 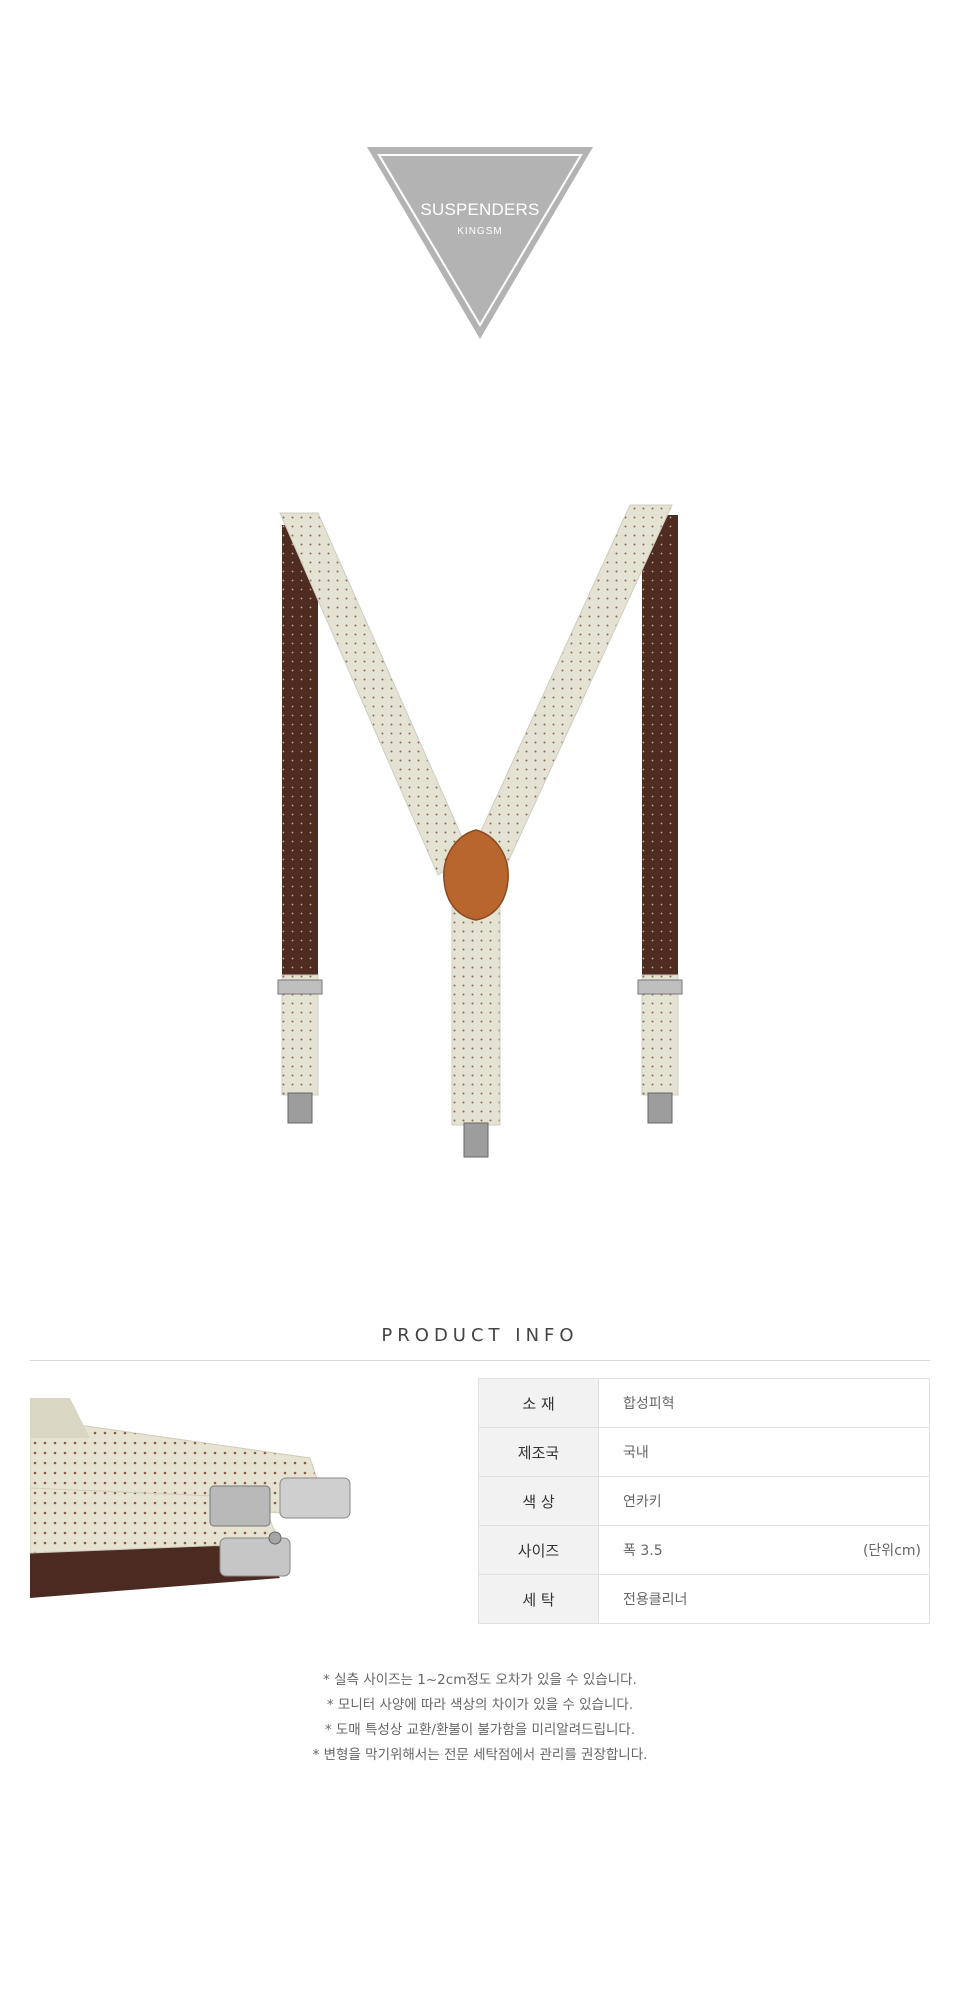 I want to click on spec-value-text: 전용클리너, so click(x=655, y=1600).